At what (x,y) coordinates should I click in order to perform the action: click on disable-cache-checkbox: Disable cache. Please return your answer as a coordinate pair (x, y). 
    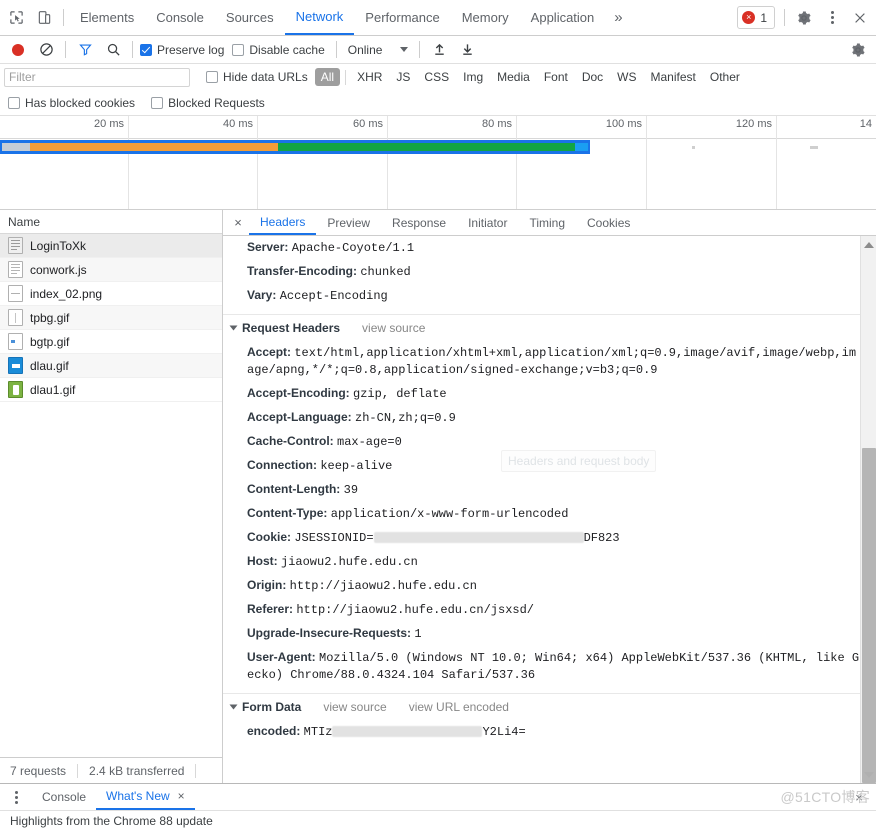
    Looking at the image, I should click on (280, 50).